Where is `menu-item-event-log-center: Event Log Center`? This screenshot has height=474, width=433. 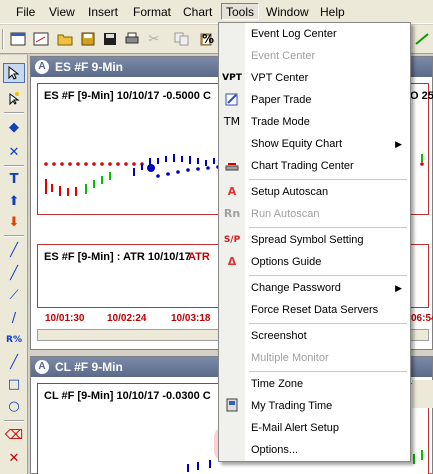
menu-item-event-log-center: Event Log Center is located at coordinates (314, 34).